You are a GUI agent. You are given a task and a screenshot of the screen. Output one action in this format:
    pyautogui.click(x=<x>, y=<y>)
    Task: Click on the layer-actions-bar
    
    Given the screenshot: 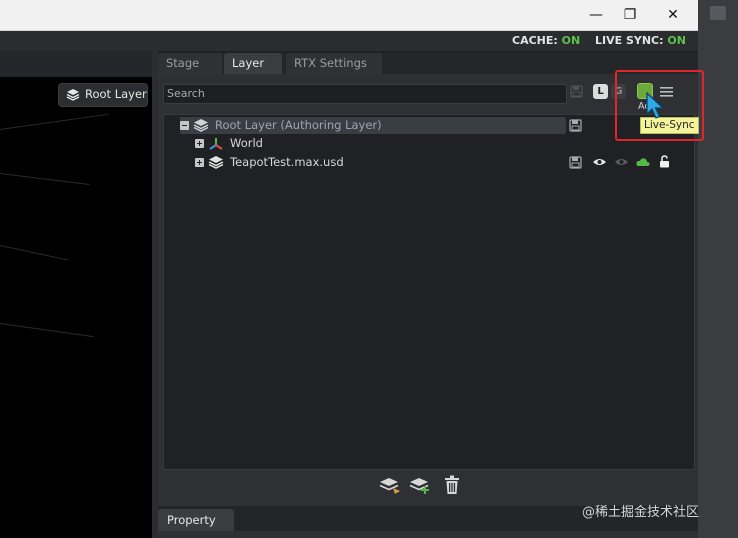 What is the action you would take?
    pyautogui.click(x=428, y=485)
    